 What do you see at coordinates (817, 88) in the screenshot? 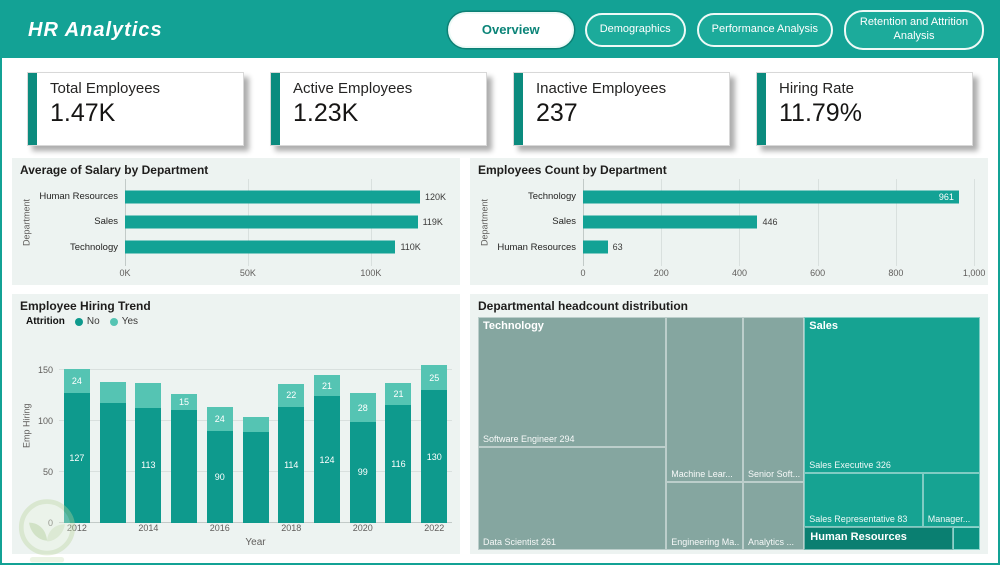
I see `kpi-label: Hiring Rate` at bounding box center [817, 88].